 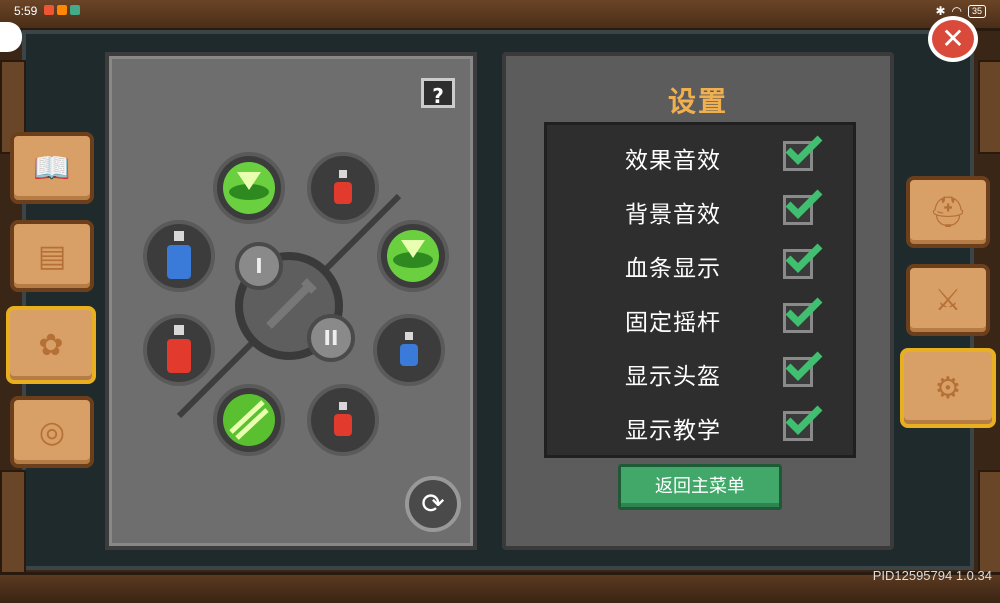 I want to click on tab-steering: ◎, so click(x=52, y=432).